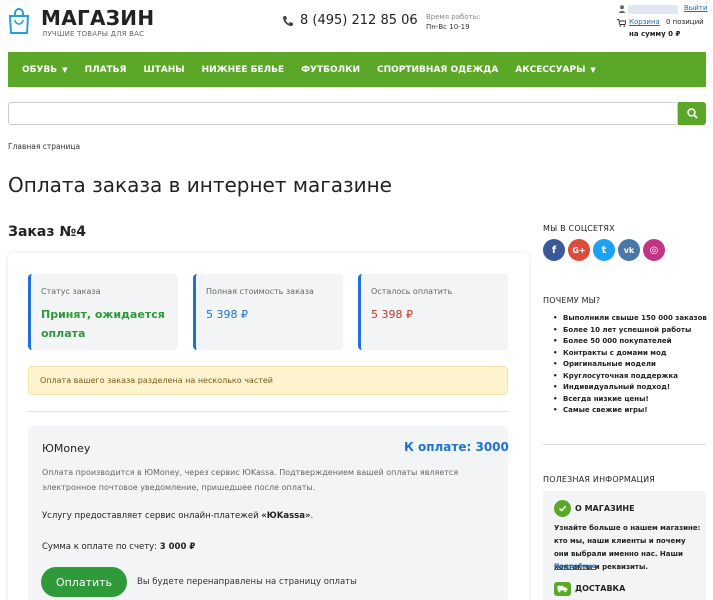  I want to click on list-item: Более 10 лет успешной работы, so click(633, 331).